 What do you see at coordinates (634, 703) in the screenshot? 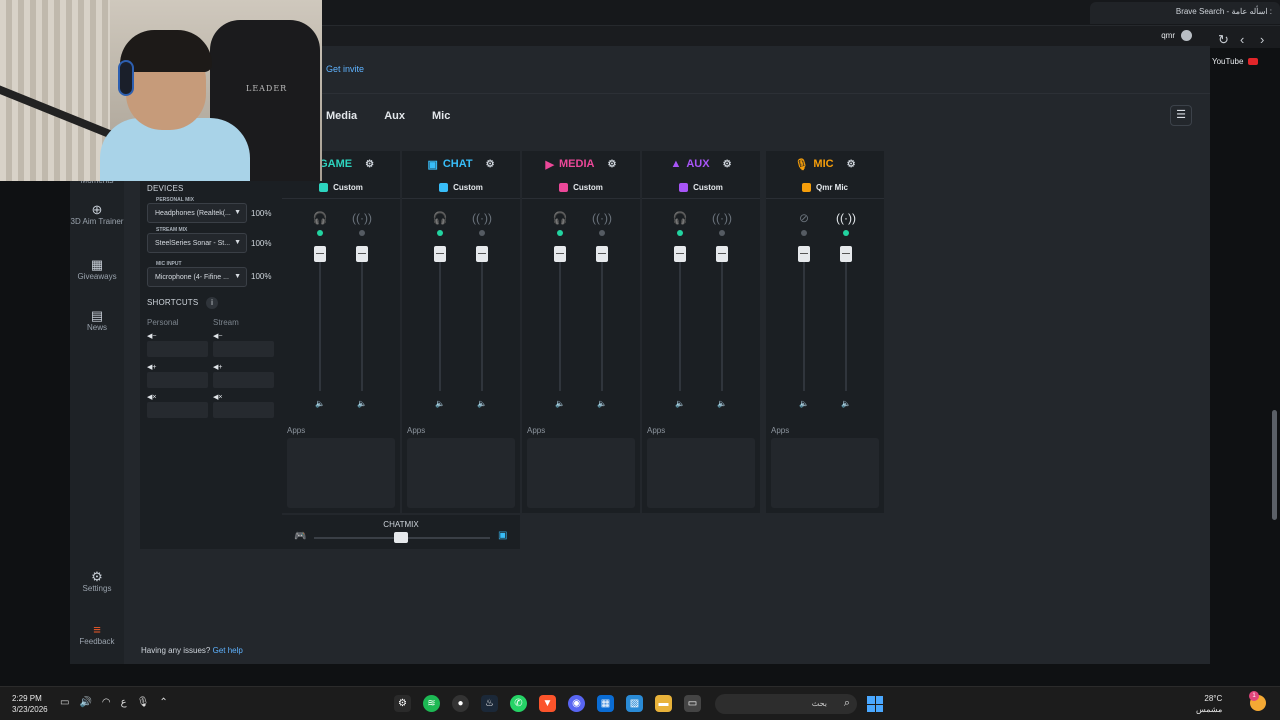
I see `photos-icon: ▨` at bounding box center [634, 703].